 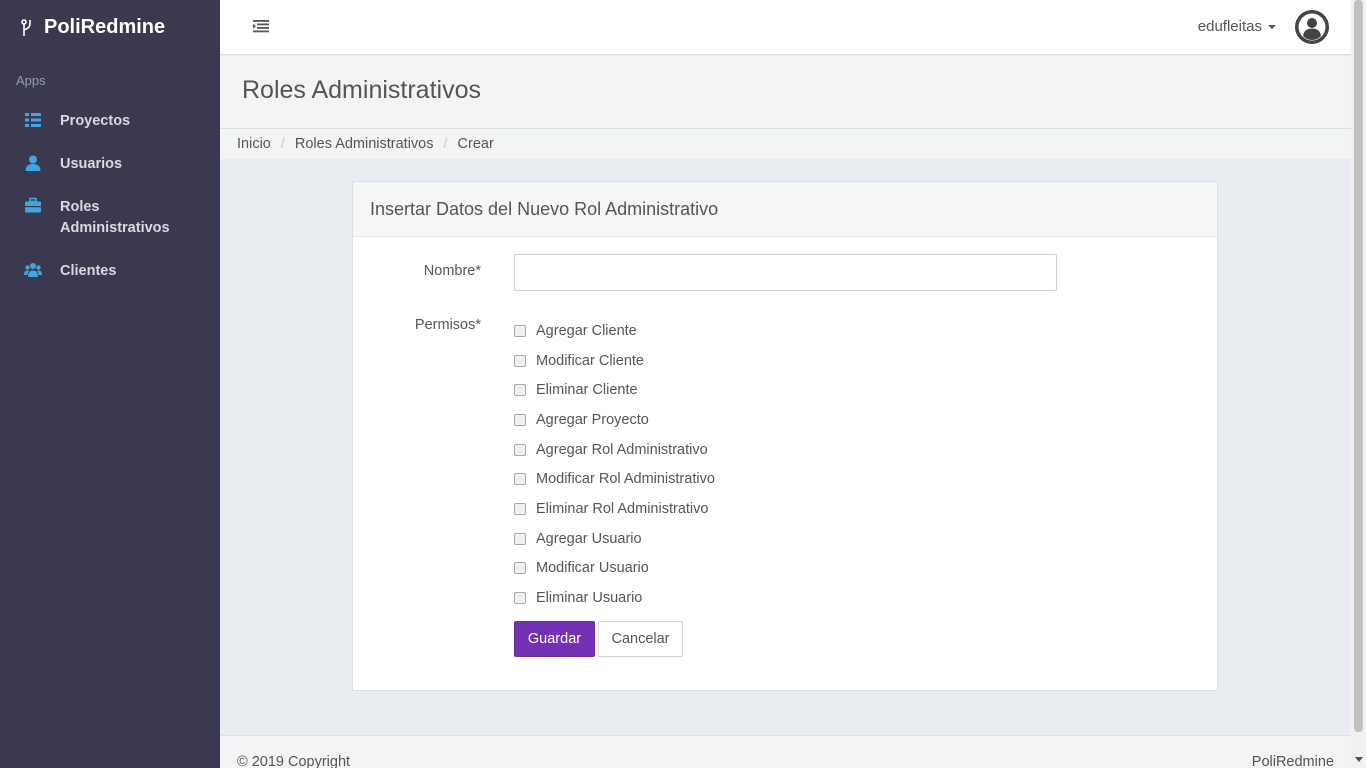 What do you see at coordinates (88, 271) in the screenshot?
I see `sidebar-item-label: Clientes` at bounding box center [88, 271].